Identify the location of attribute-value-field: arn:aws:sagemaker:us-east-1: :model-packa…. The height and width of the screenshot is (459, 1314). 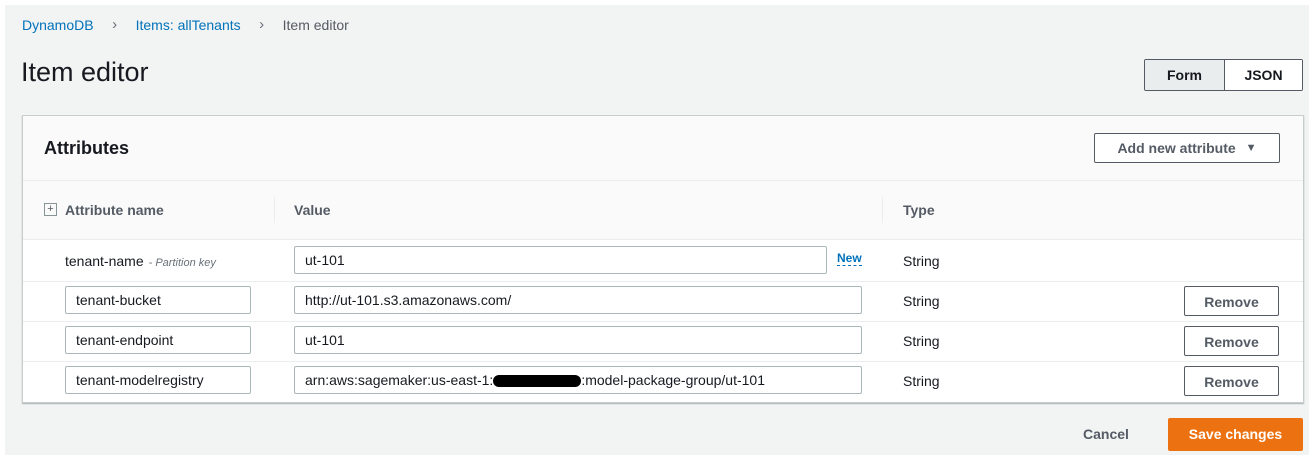
(578, 380).